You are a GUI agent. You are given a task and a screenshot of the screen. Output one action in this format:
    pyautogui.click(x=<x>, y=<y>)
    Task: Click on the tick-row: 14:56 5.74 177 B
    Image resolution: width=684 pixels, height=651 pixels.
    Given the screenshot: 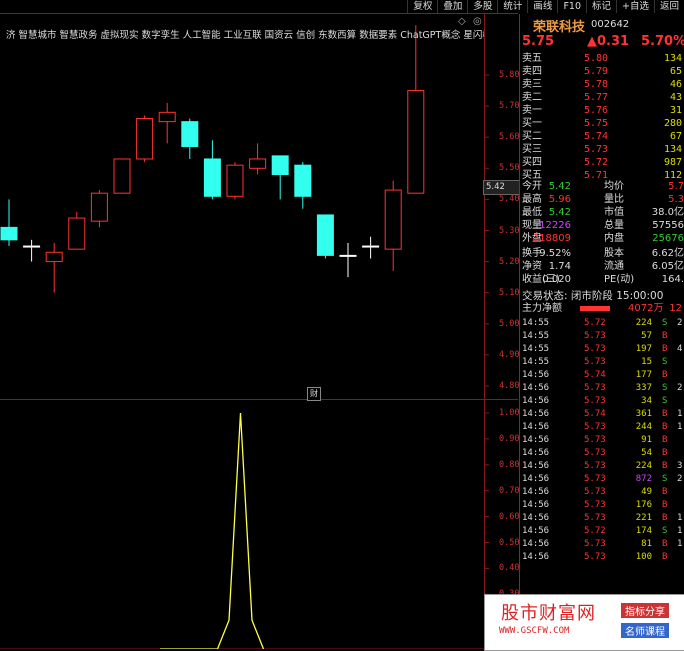 What is the action you would take?
    pyautogui.click(x=603, y=375)
    